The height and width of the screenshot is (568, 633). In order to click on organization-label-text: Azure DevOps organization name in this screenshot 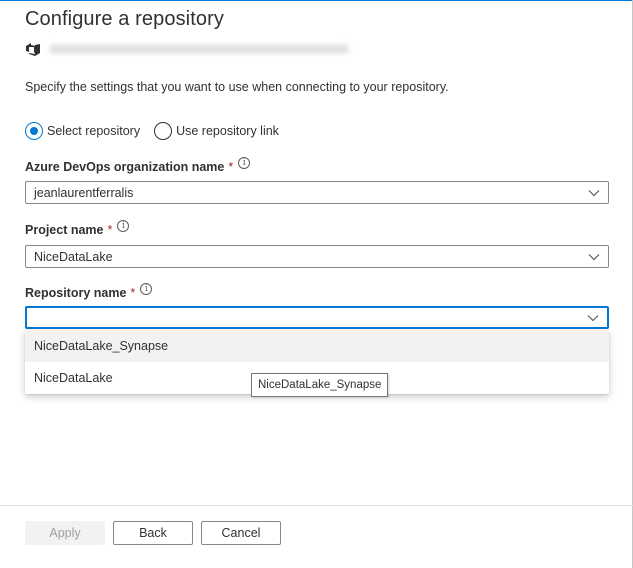, I will do `click(125, 167)`.